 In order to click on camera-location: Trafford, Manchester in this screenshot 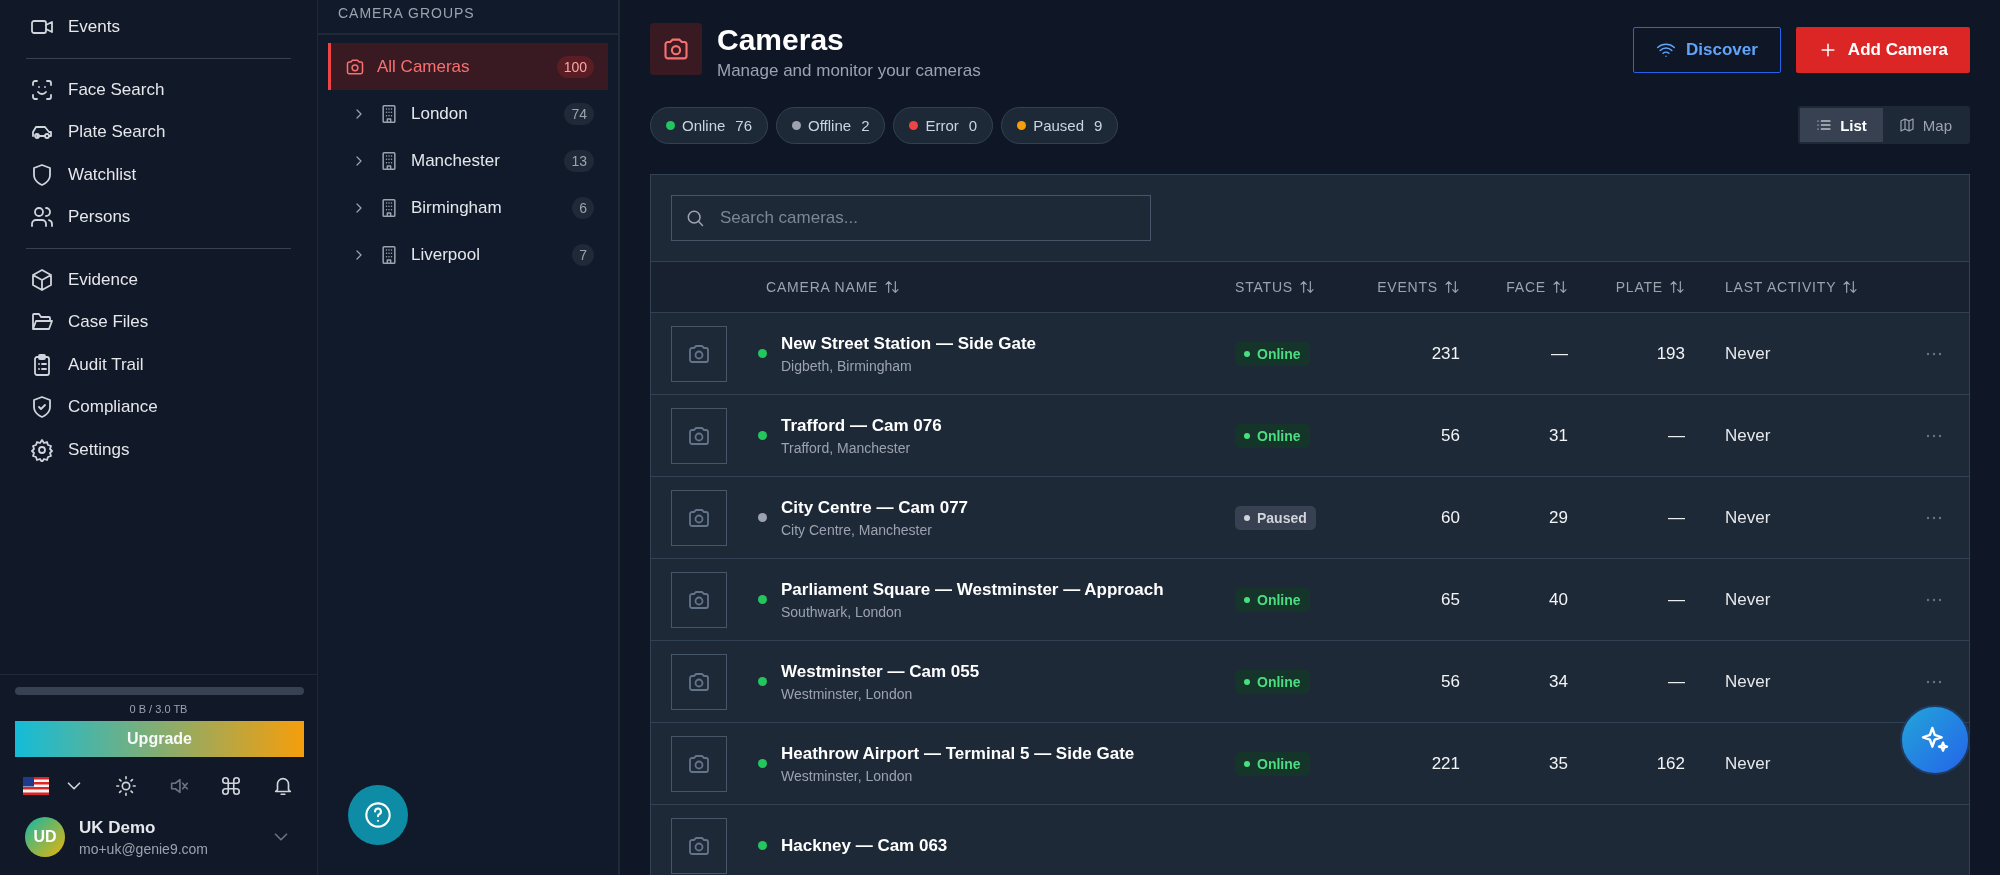, I will do `click(846, 447)`.